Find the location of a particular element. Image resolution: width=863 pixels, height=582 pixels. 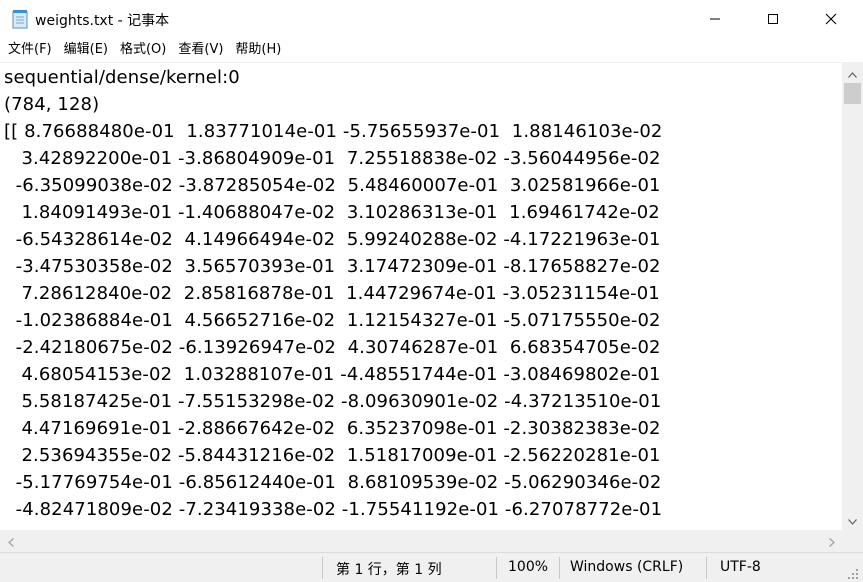

window-title: weights.txt - 记事本 is located at coordinates (102, 21).